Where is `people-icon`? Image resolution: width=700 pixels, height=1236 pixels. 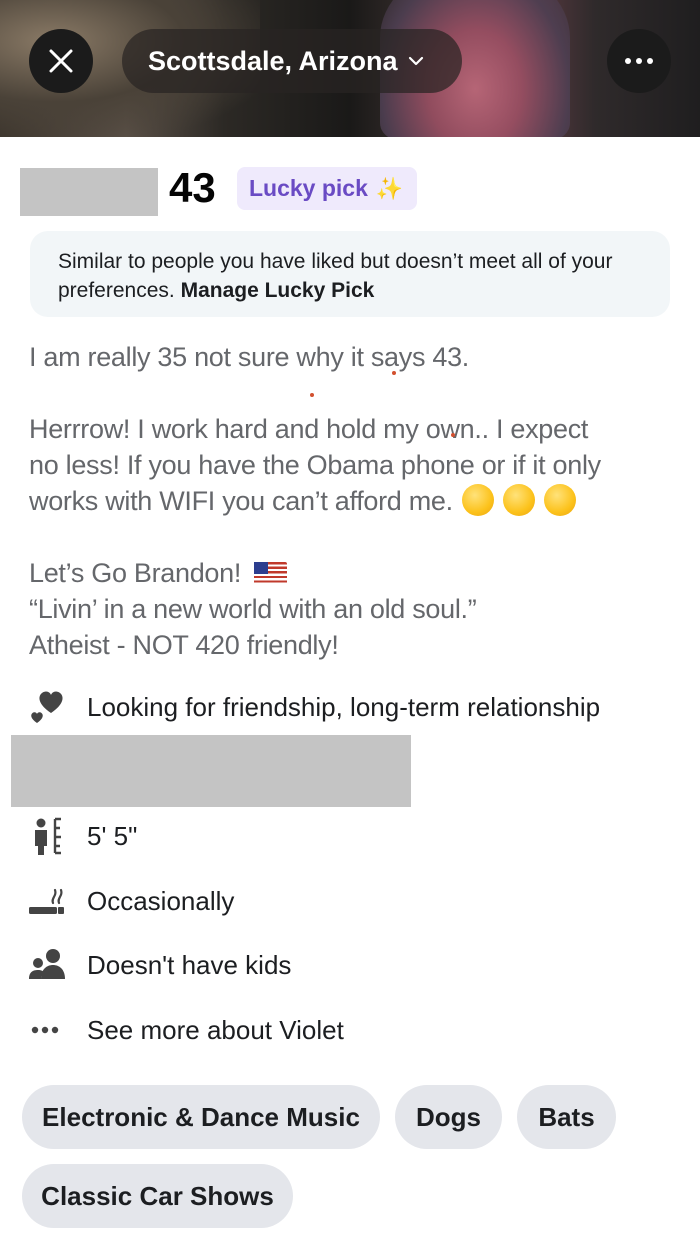
people-icon is located at coordinates (47, 965).